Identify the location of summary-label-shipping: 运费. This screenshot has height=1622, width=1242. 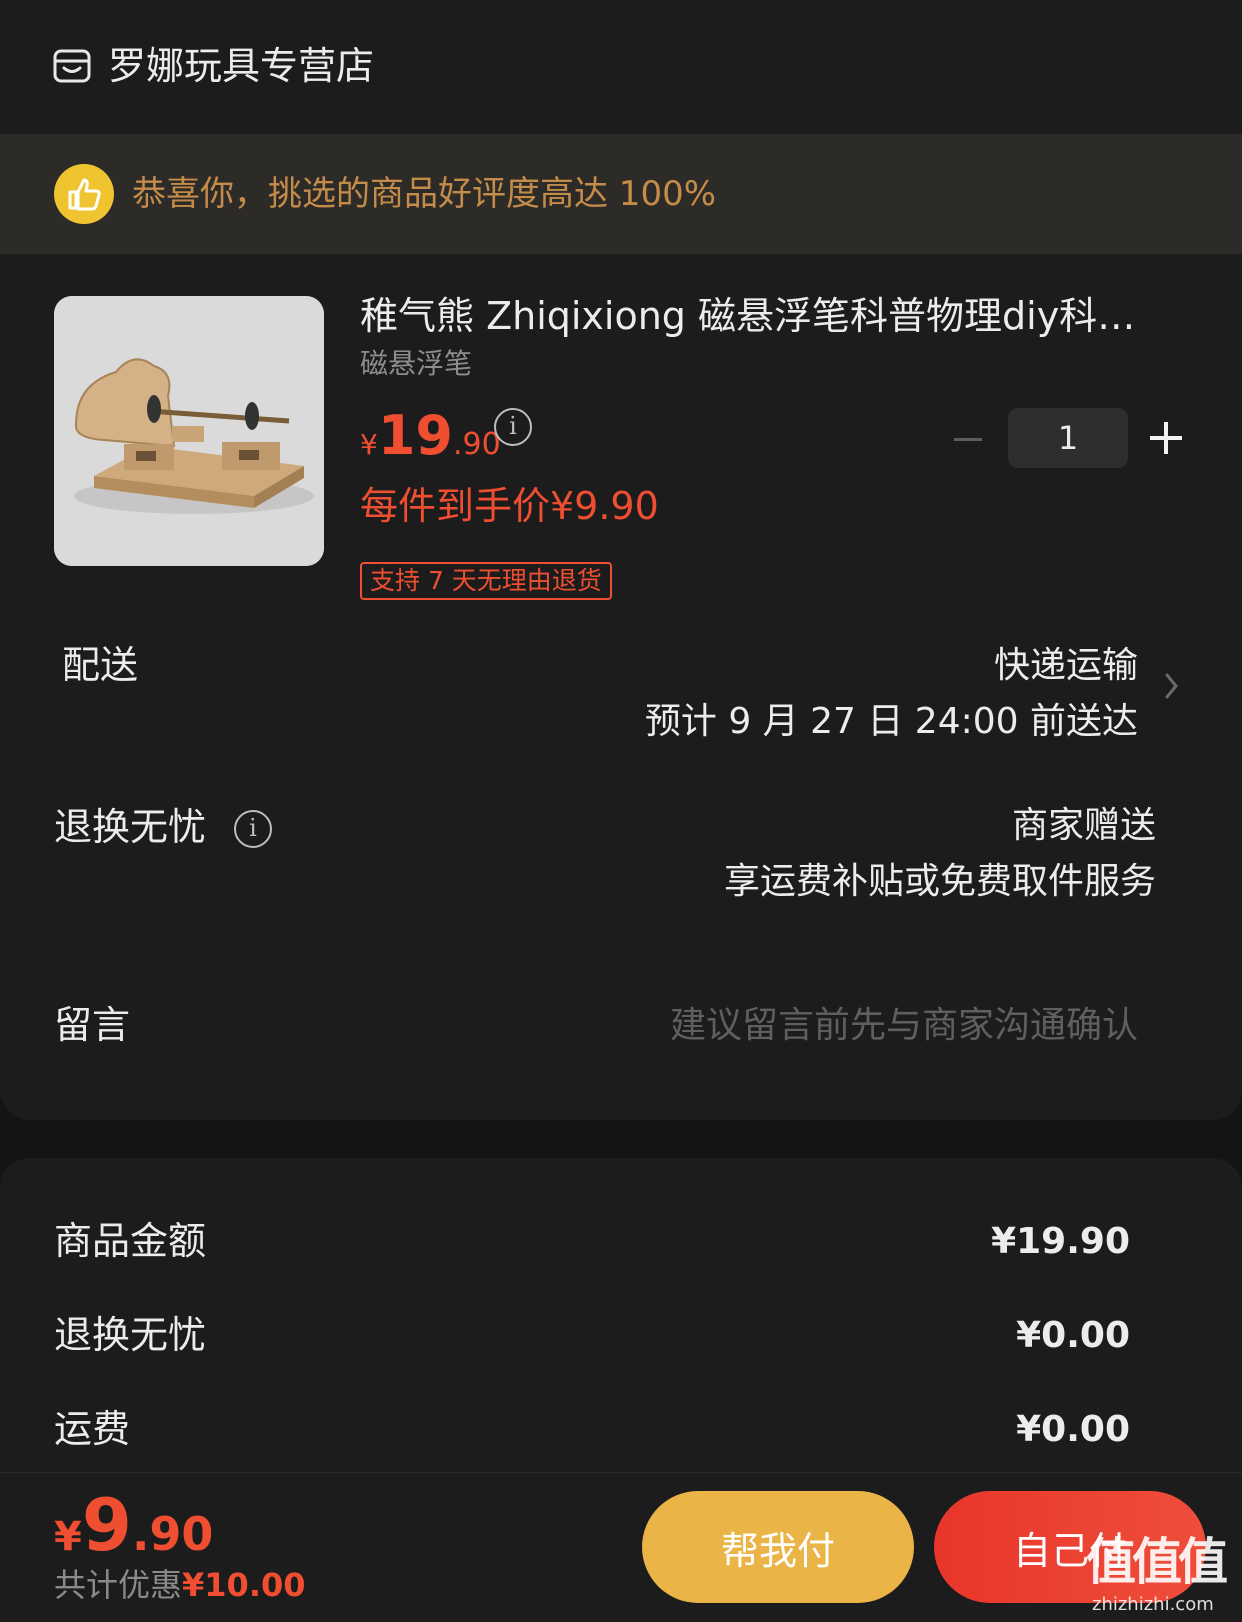
(92, 1429).